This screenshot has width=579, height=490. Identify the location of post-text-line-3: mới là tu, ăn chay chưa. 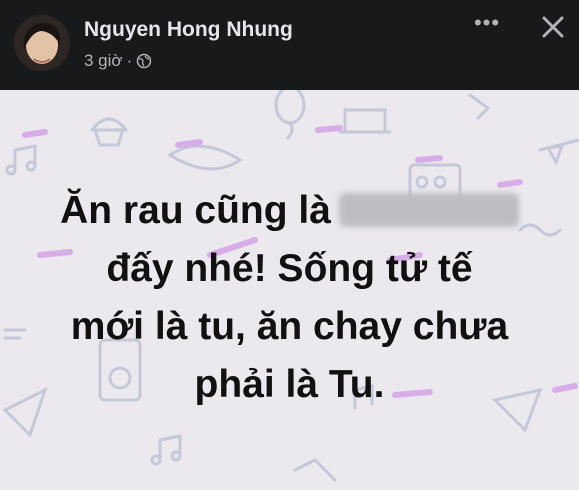
(289, 326).